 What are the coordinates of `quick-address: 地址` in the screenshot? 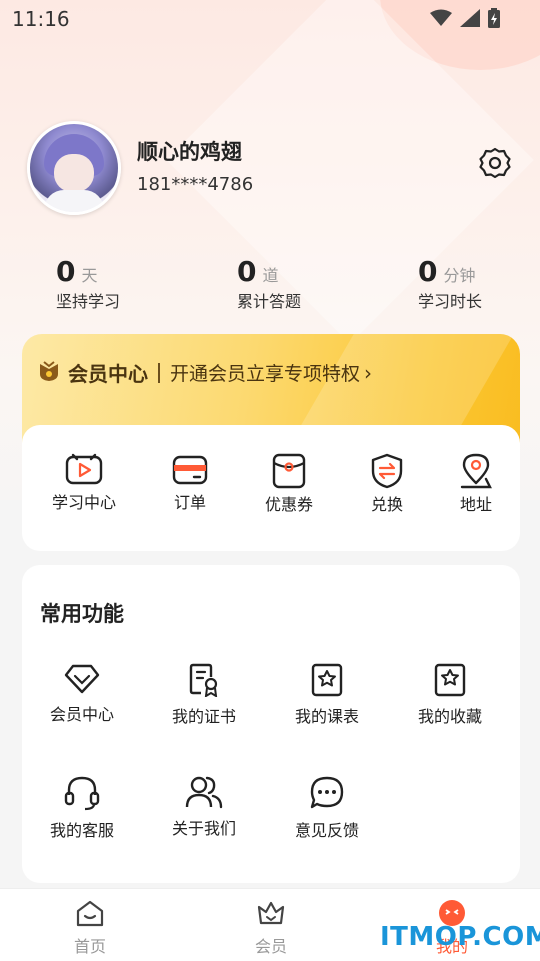 It's located at (476, 484).